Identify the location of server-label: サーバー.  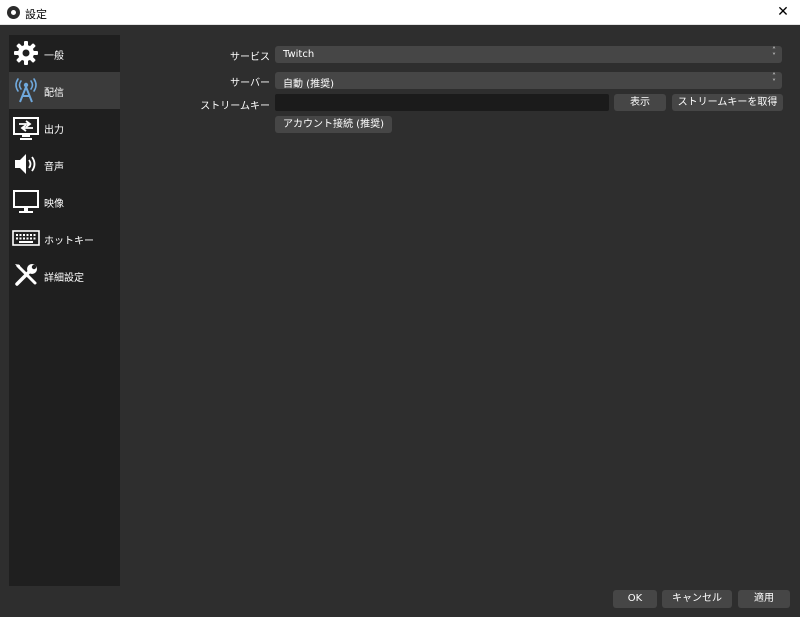
(250, 83).